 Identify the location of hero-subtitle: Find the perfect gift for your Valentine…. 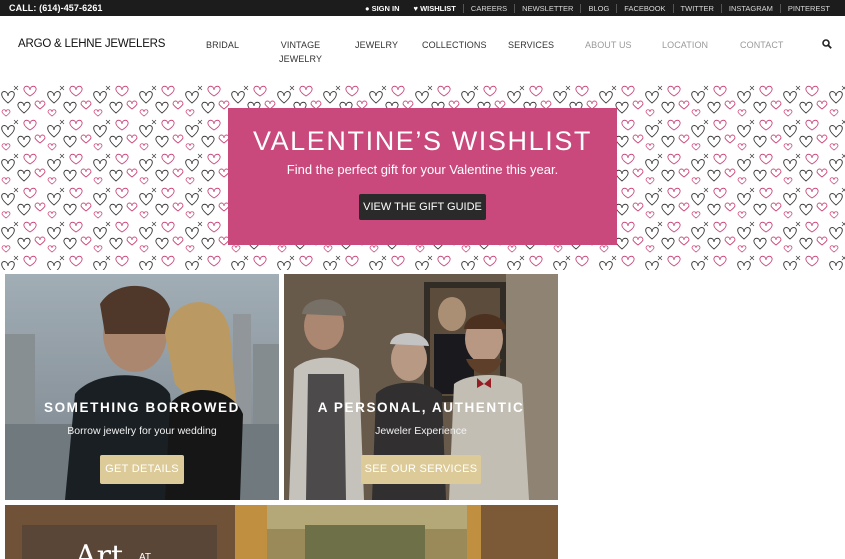
(422, 169).